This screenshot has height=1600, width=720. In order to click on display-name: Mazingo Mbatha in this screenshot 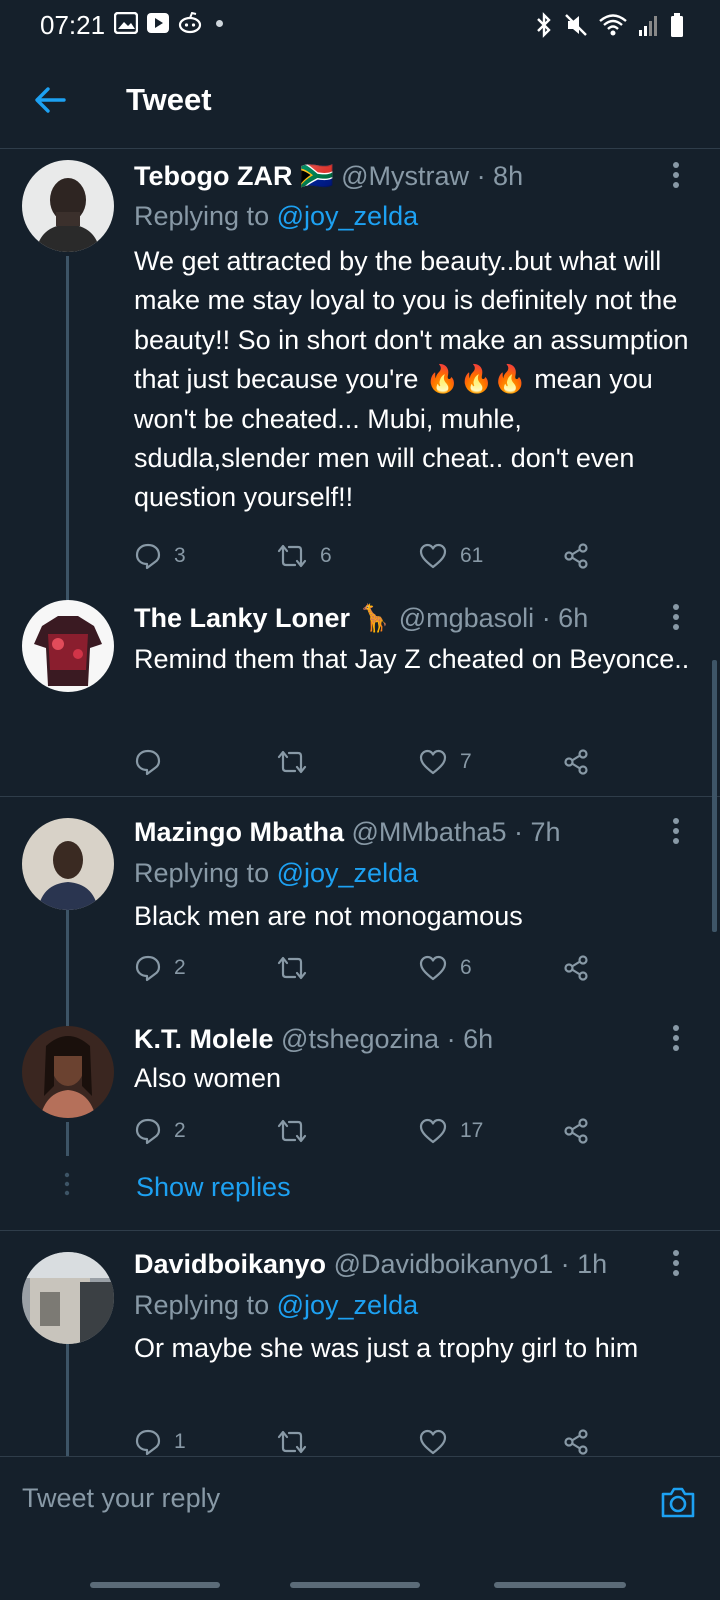, I will do `click(239, 832)`.